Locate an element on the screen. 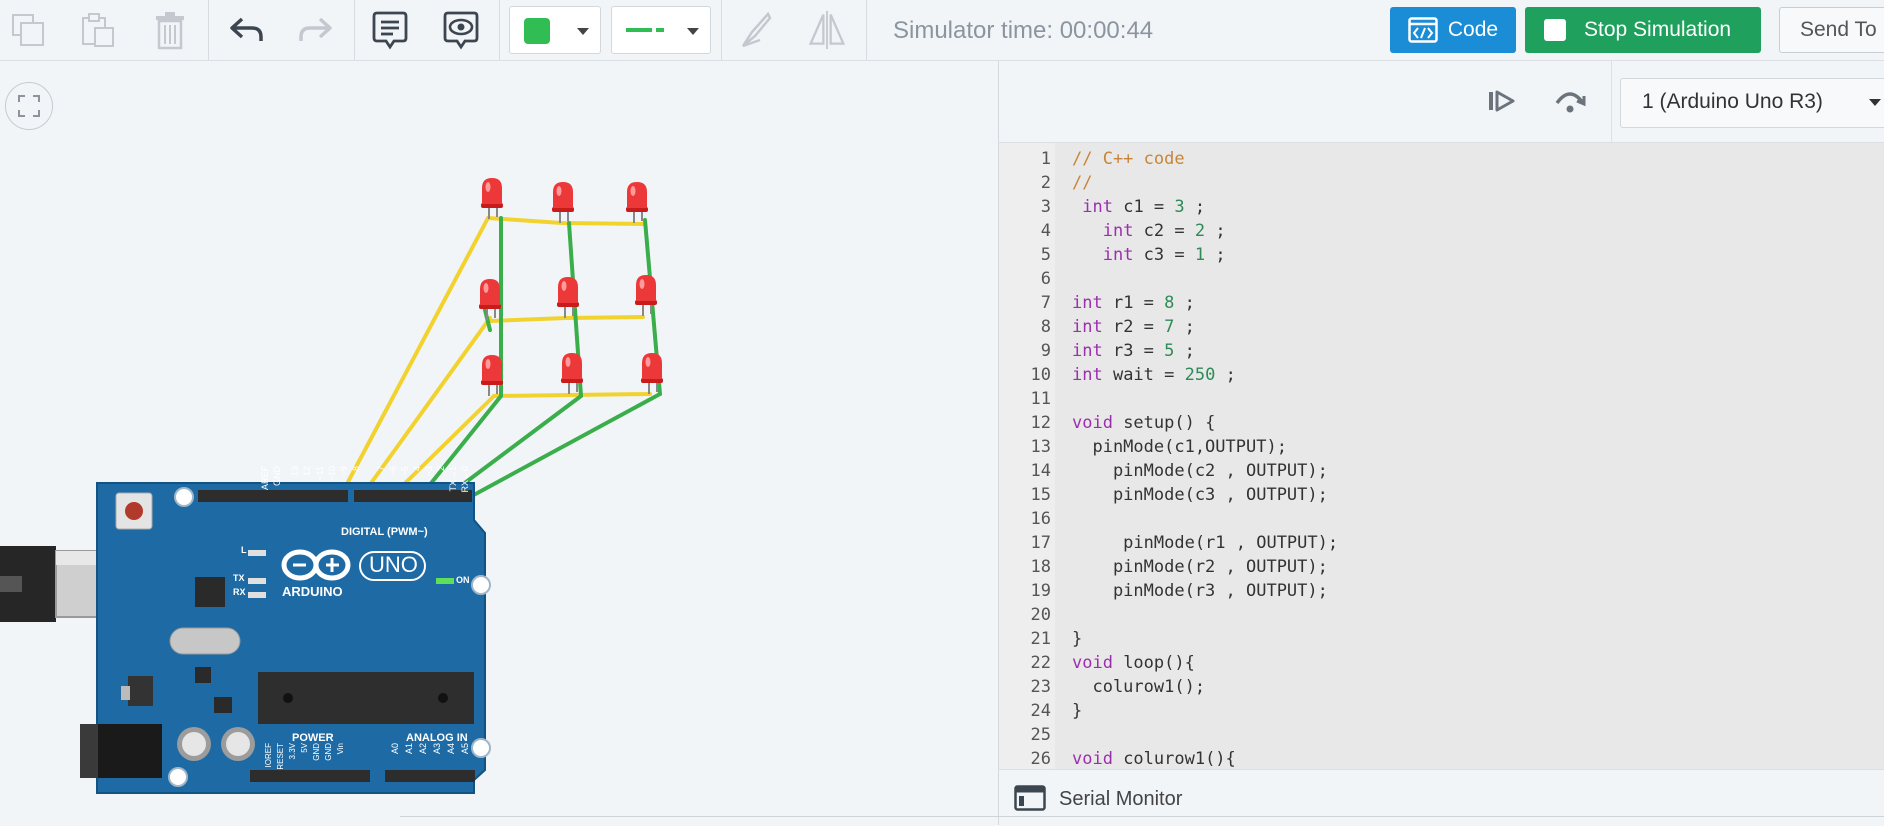  line-number: 7 is located at coordinates (1045, 303).